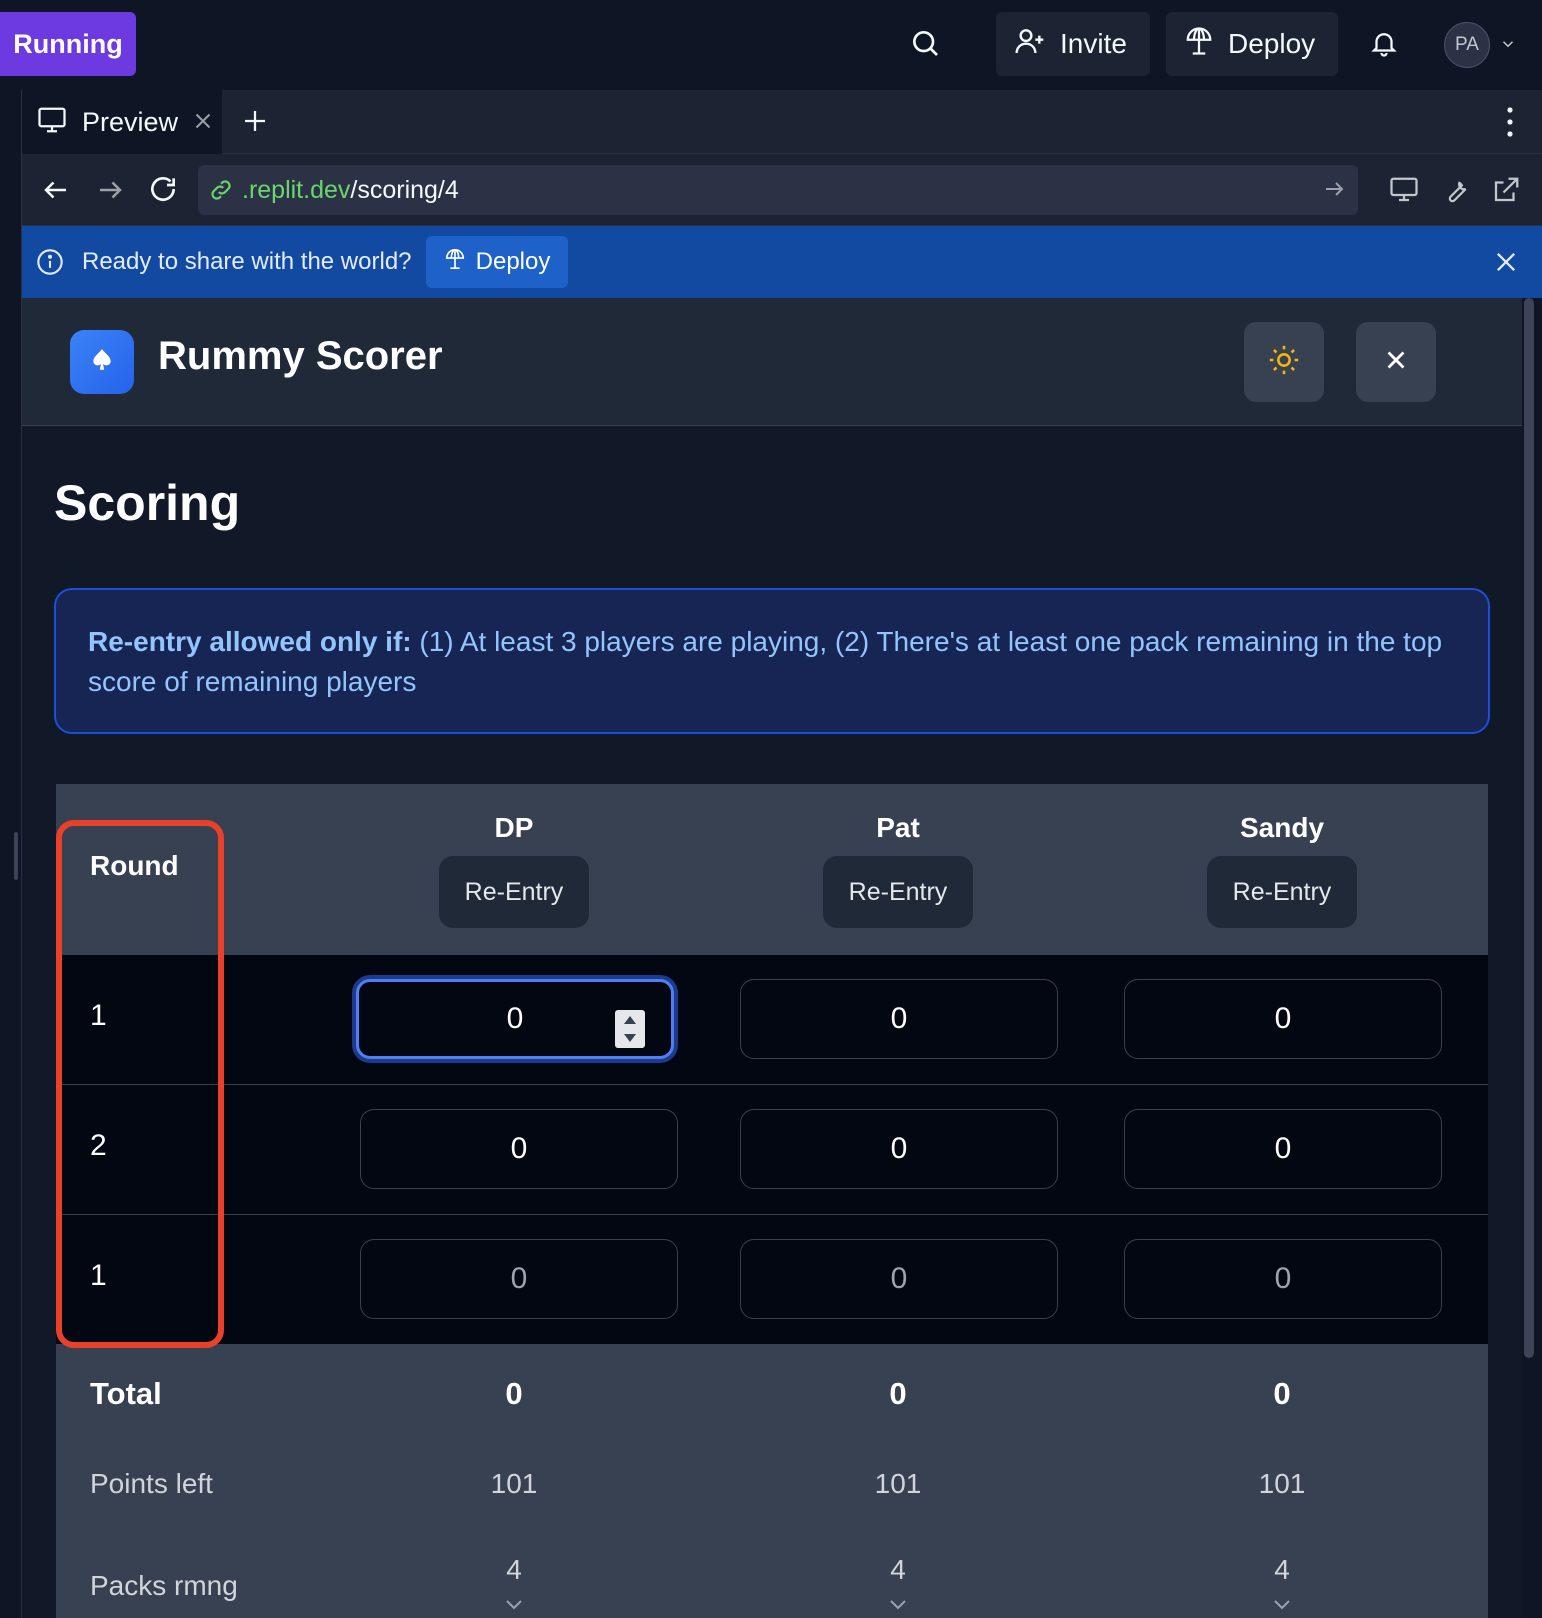 This screenshot has width=1542, height=1618. What do you see at coordinates (1404, 190) in the screenshot?
I see `devices-icon` at bounding box center [1404, 190].